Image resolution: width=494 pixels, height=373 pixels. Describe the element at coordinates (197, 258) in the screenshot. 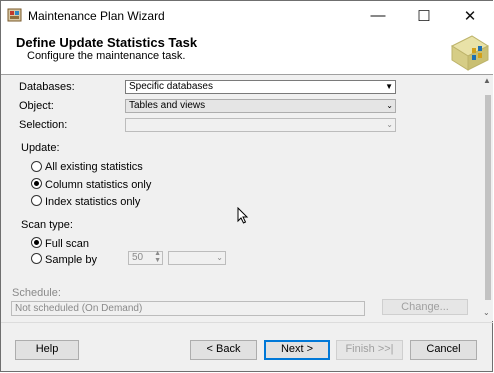

I see `sample-unit-dropdown: ⌄` at that location.